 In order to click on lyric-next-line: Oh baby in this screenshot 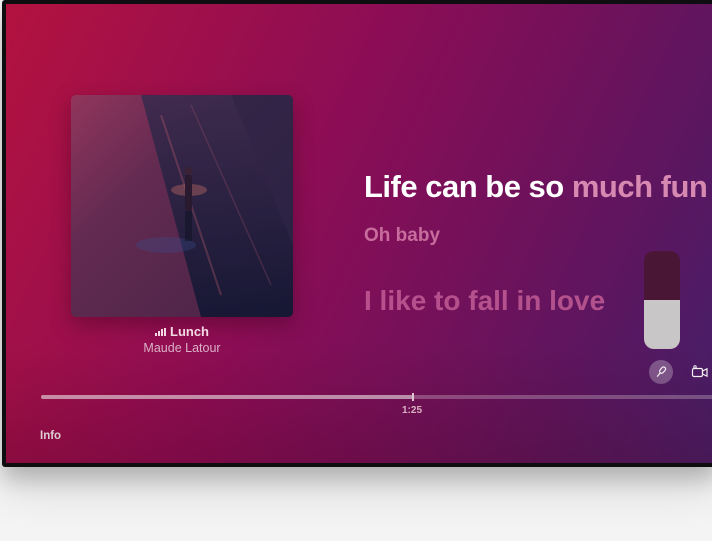, I will do `click(402, 235)`.